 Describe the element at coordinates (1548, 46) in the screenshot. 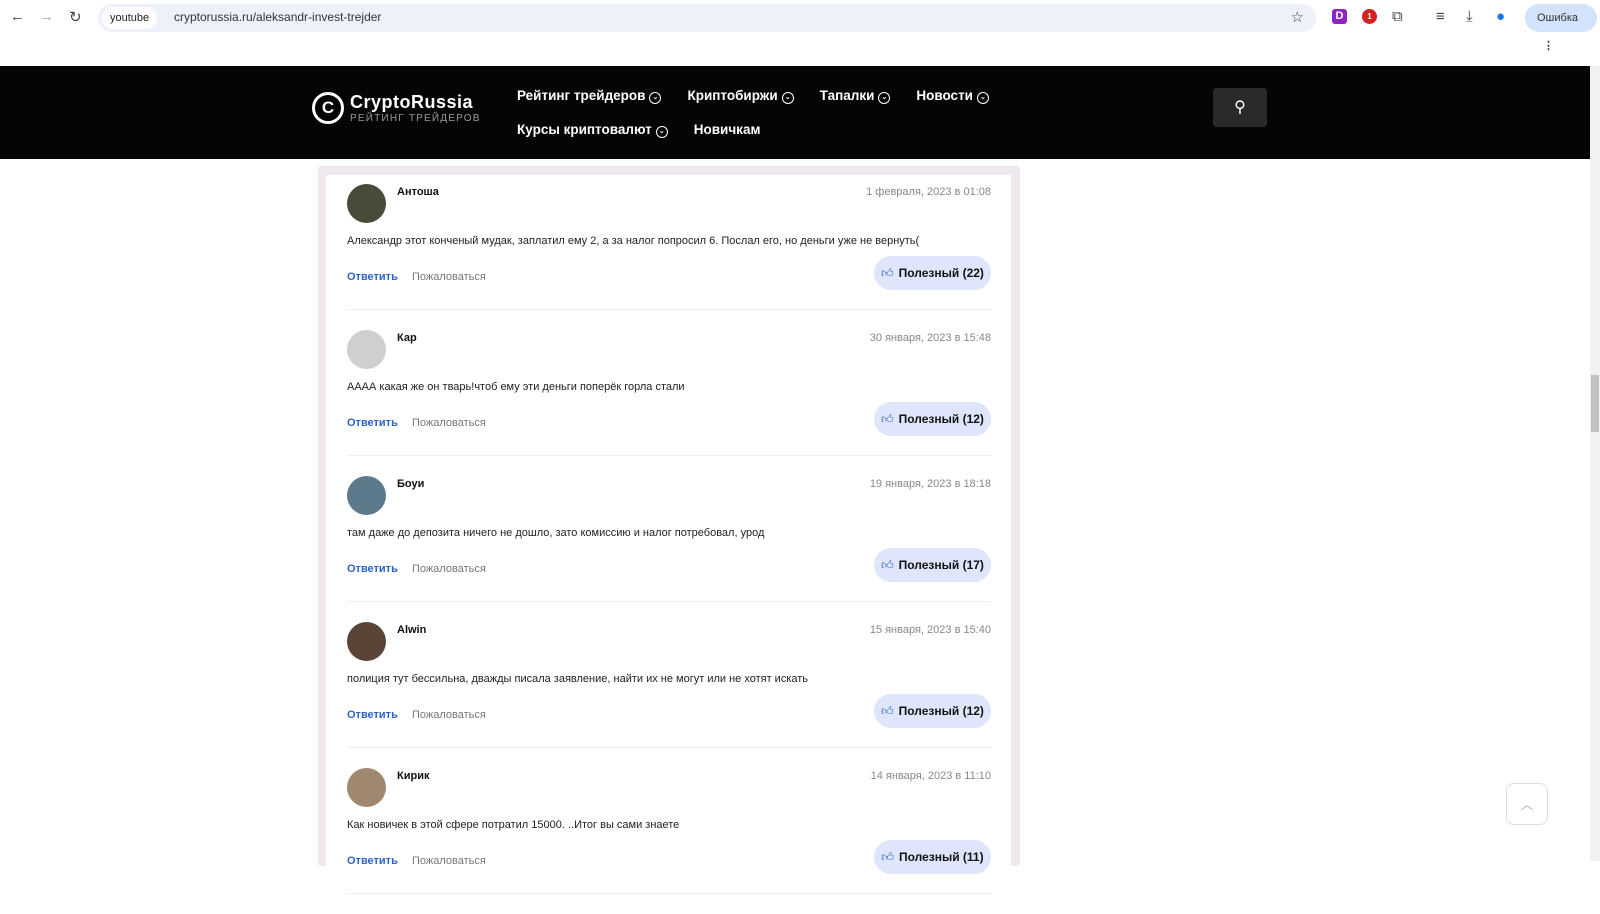

I see `more-menu-icon: ⋮` at that location.